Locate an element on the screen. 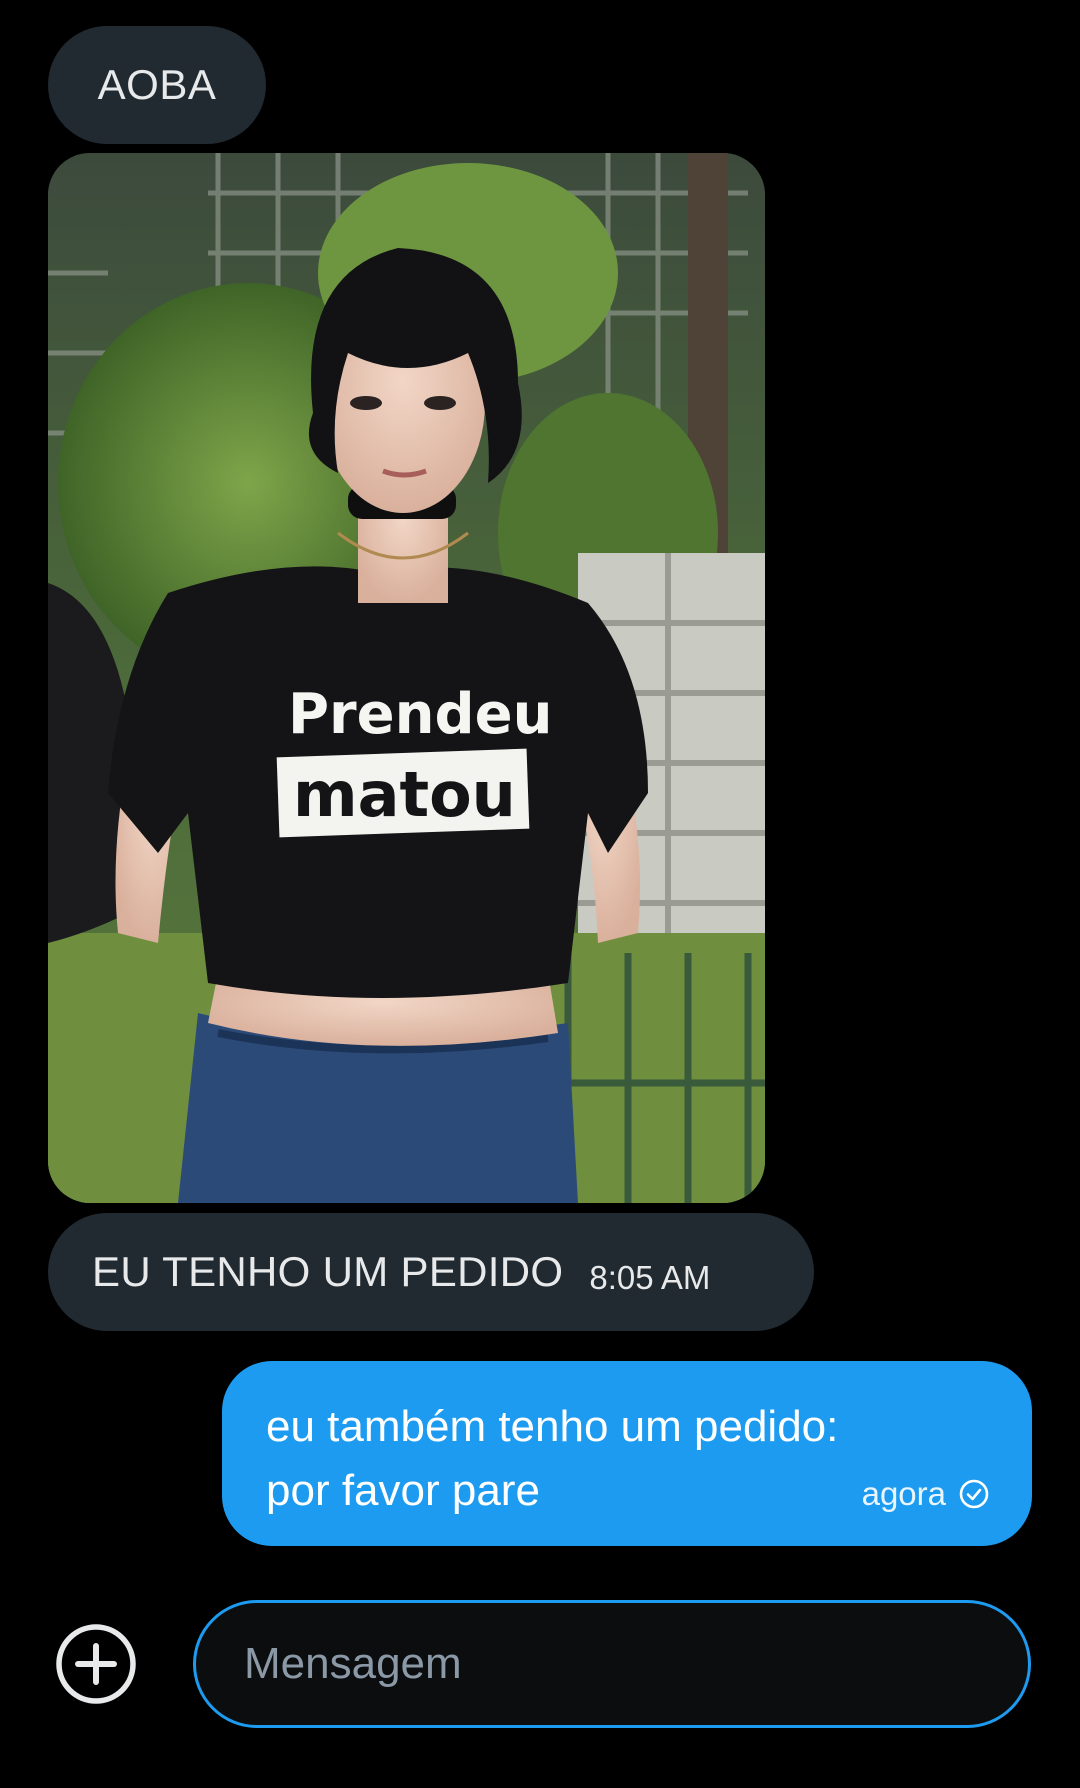 The image size is (1080, 1788). shirt-text-line2: matou is located at coordinates (404, 794).